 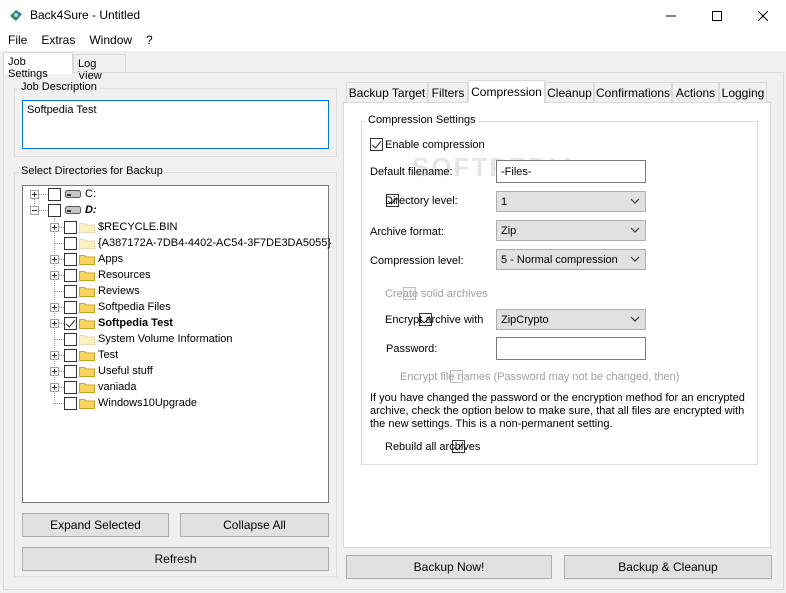 I want to click on job-description-input: Softpedia Test, so click(x=175, y=124).